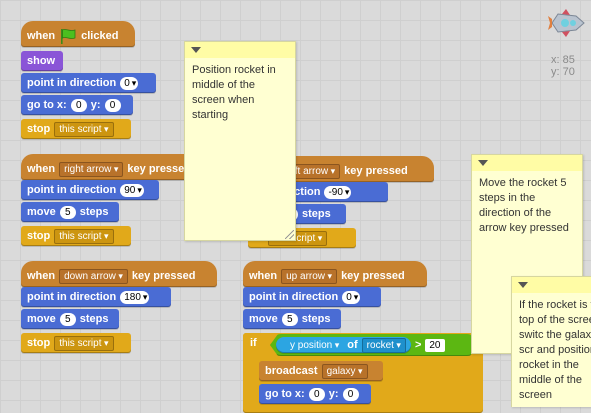 The width and height of the screenshot is (591, 413). Describe the element at coordinates (338, 192) in the screenshot. I see `direction-input: -90` at that location.